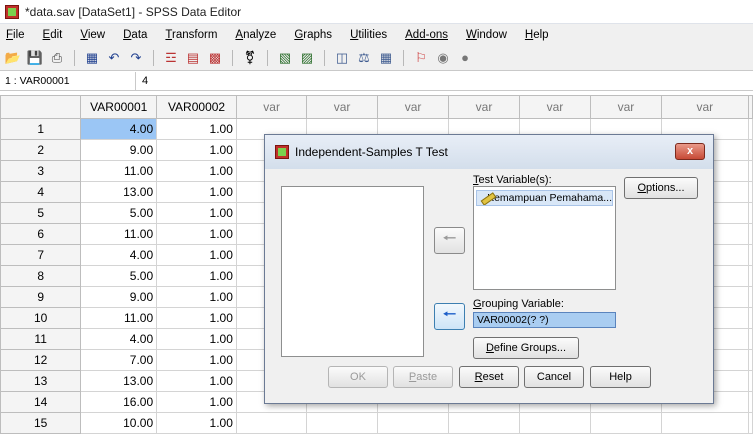  I want to click on cell-value-input: 4, so click(142, 81).